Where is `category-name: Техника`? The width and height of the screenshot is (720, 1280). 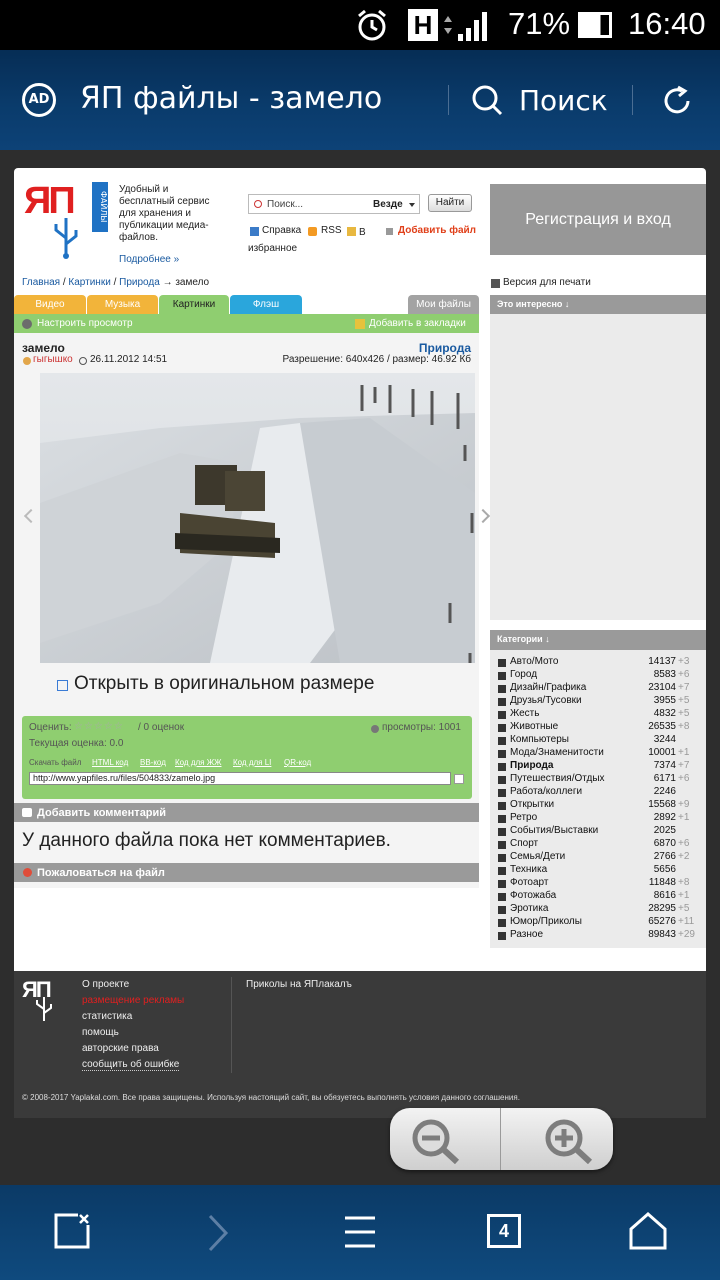 category-name: Техника is located at coordinates (528, 869).